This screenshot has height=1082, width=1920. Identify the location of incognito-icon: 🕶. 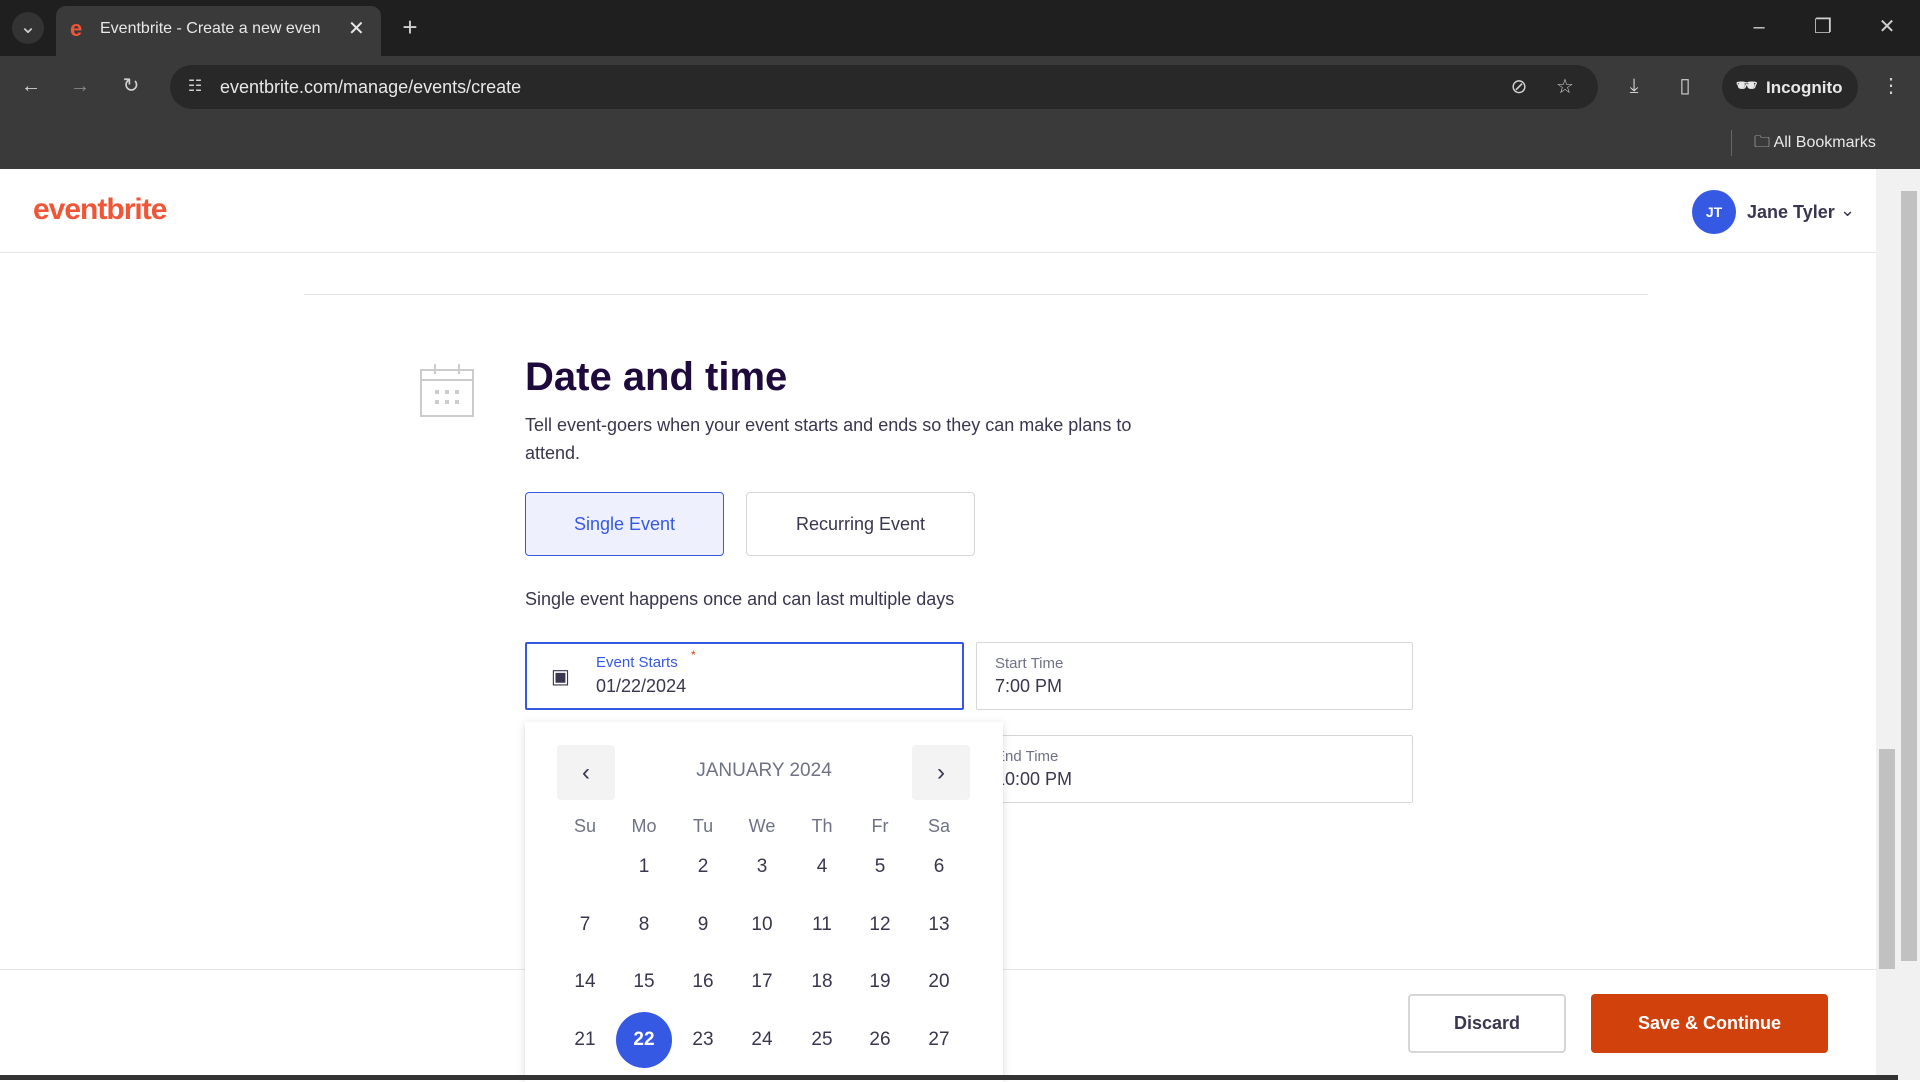
(1747, 85).